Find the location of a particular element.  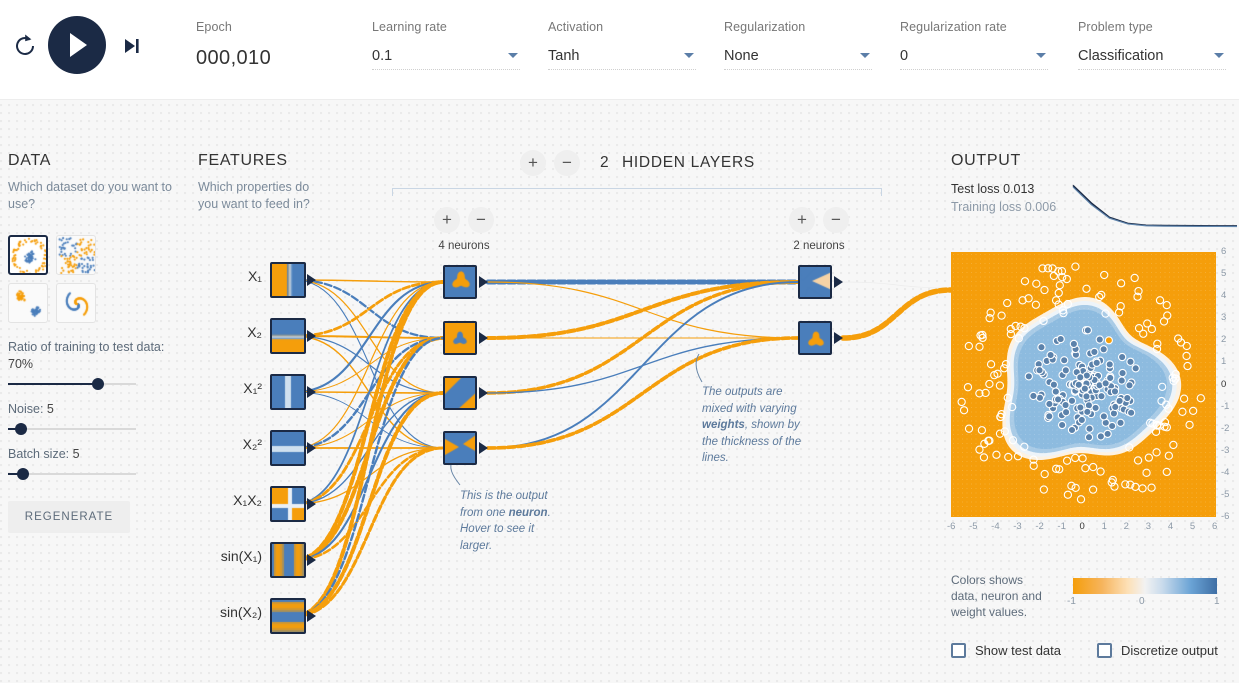

activation-select: Tanh is located at coordinates (622, 57).